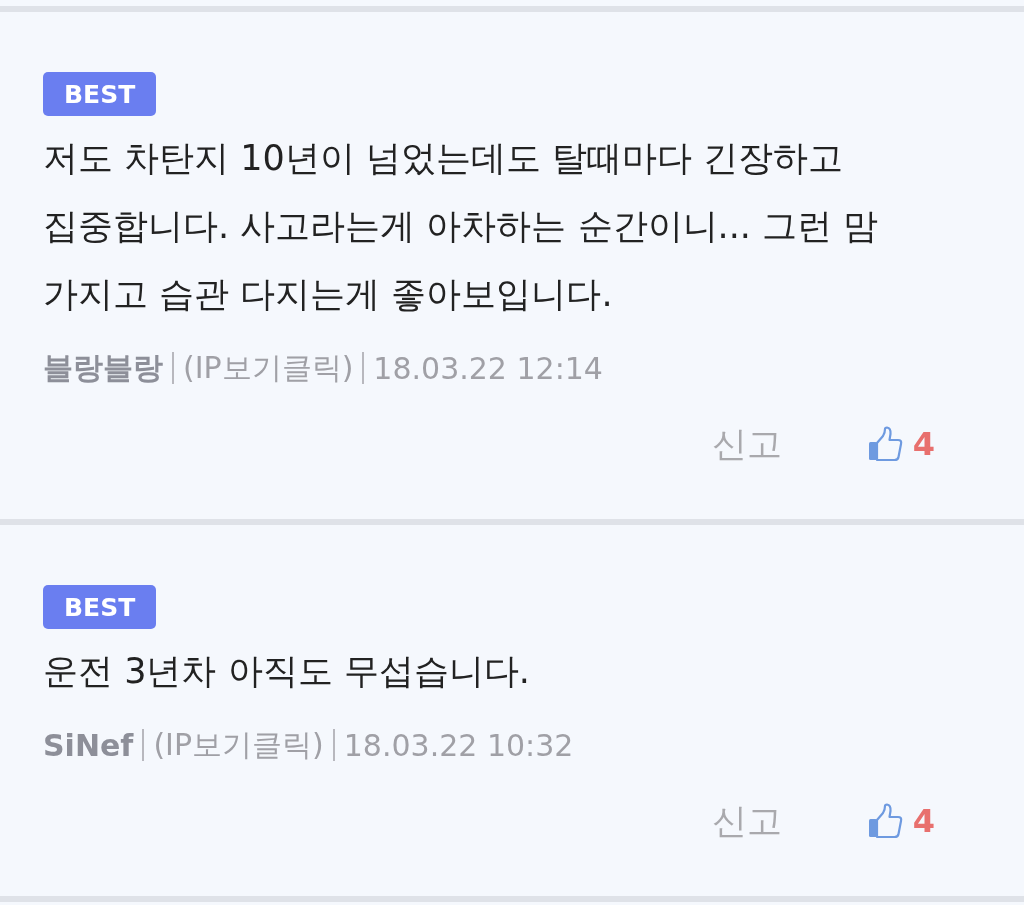 This screenshot has height=905, width=1024. I want to click on author-name: 블랑블랑, so click(103, 368).